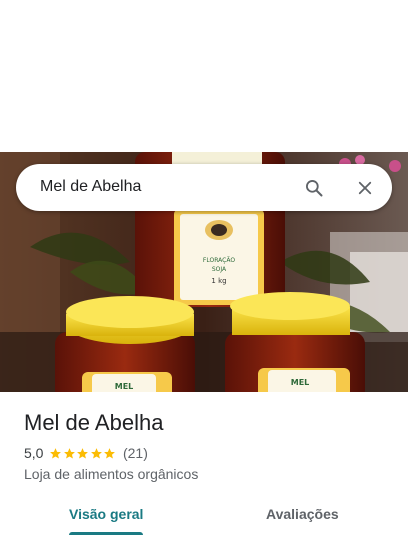 The width and height of the screenshot is (408, 544). Describe the element at coordinates (34, 453) in the screenshot. I see `rating-value: 5,0` at that location.